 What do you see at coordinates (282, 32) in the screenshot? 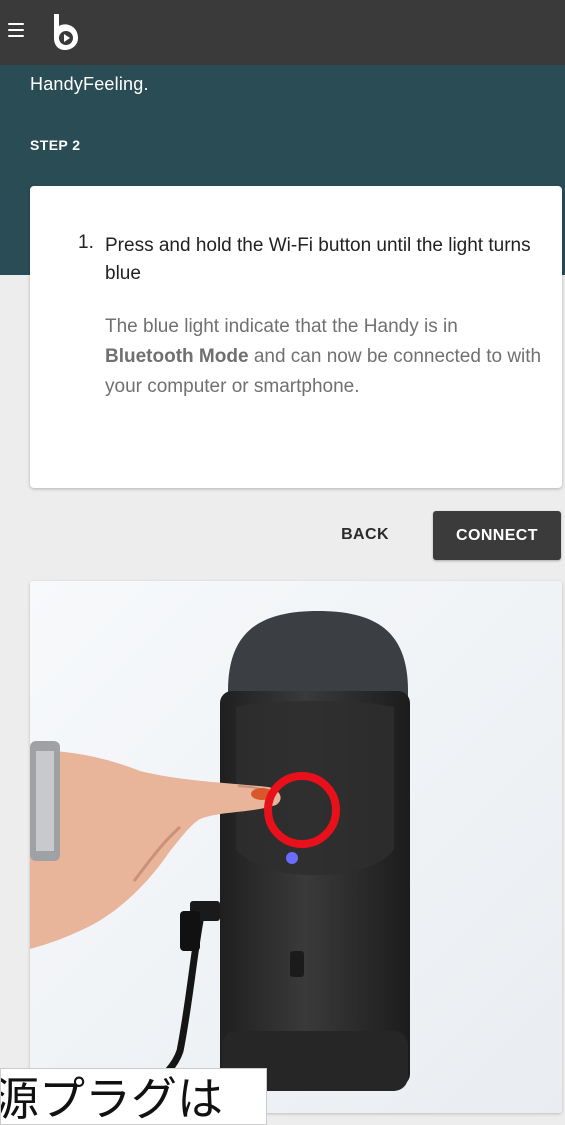
I see `top-app-bar` at bounding box center [282, 32].